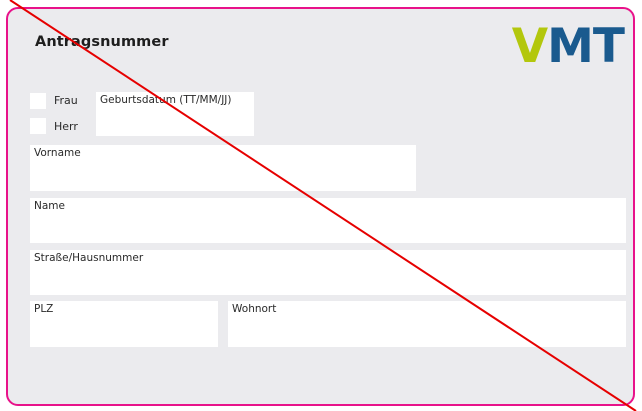 The image size is (642, 411). I want to click on frau-label: Frau, so click(66, 100).